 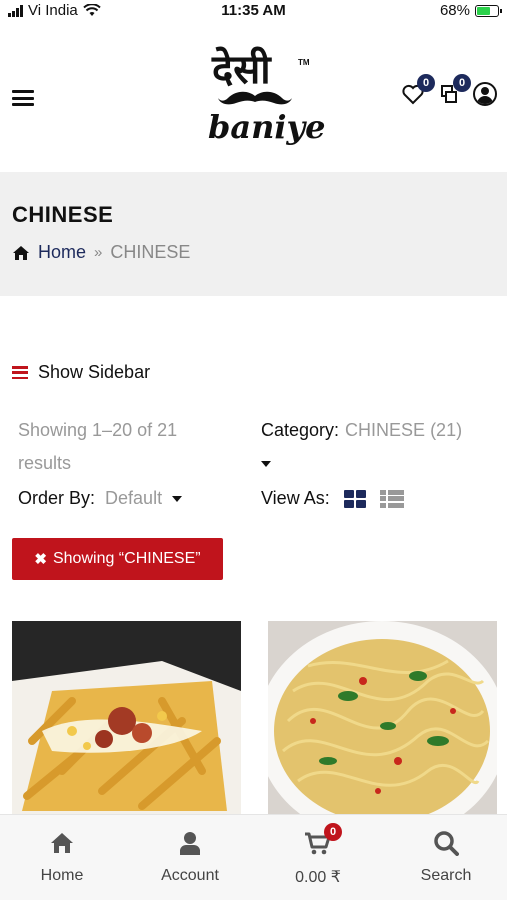 I want to click on battery-icon, so click(x=488, y=10).